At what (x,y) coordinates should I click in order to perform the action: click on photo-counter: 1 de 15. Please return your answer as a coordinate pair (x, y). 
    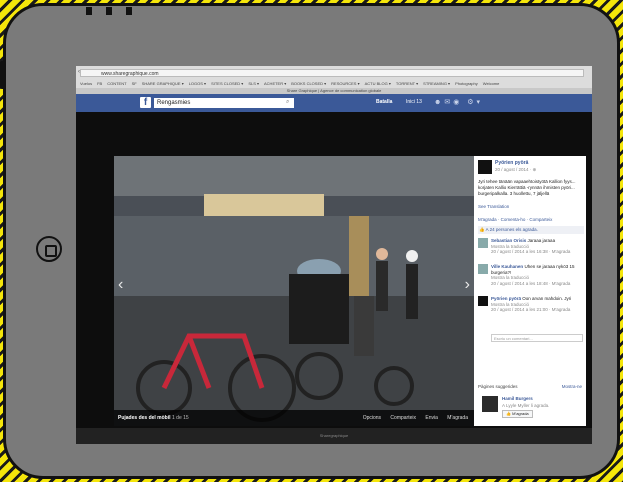
    Looking at the image, I should click on (180, 418).